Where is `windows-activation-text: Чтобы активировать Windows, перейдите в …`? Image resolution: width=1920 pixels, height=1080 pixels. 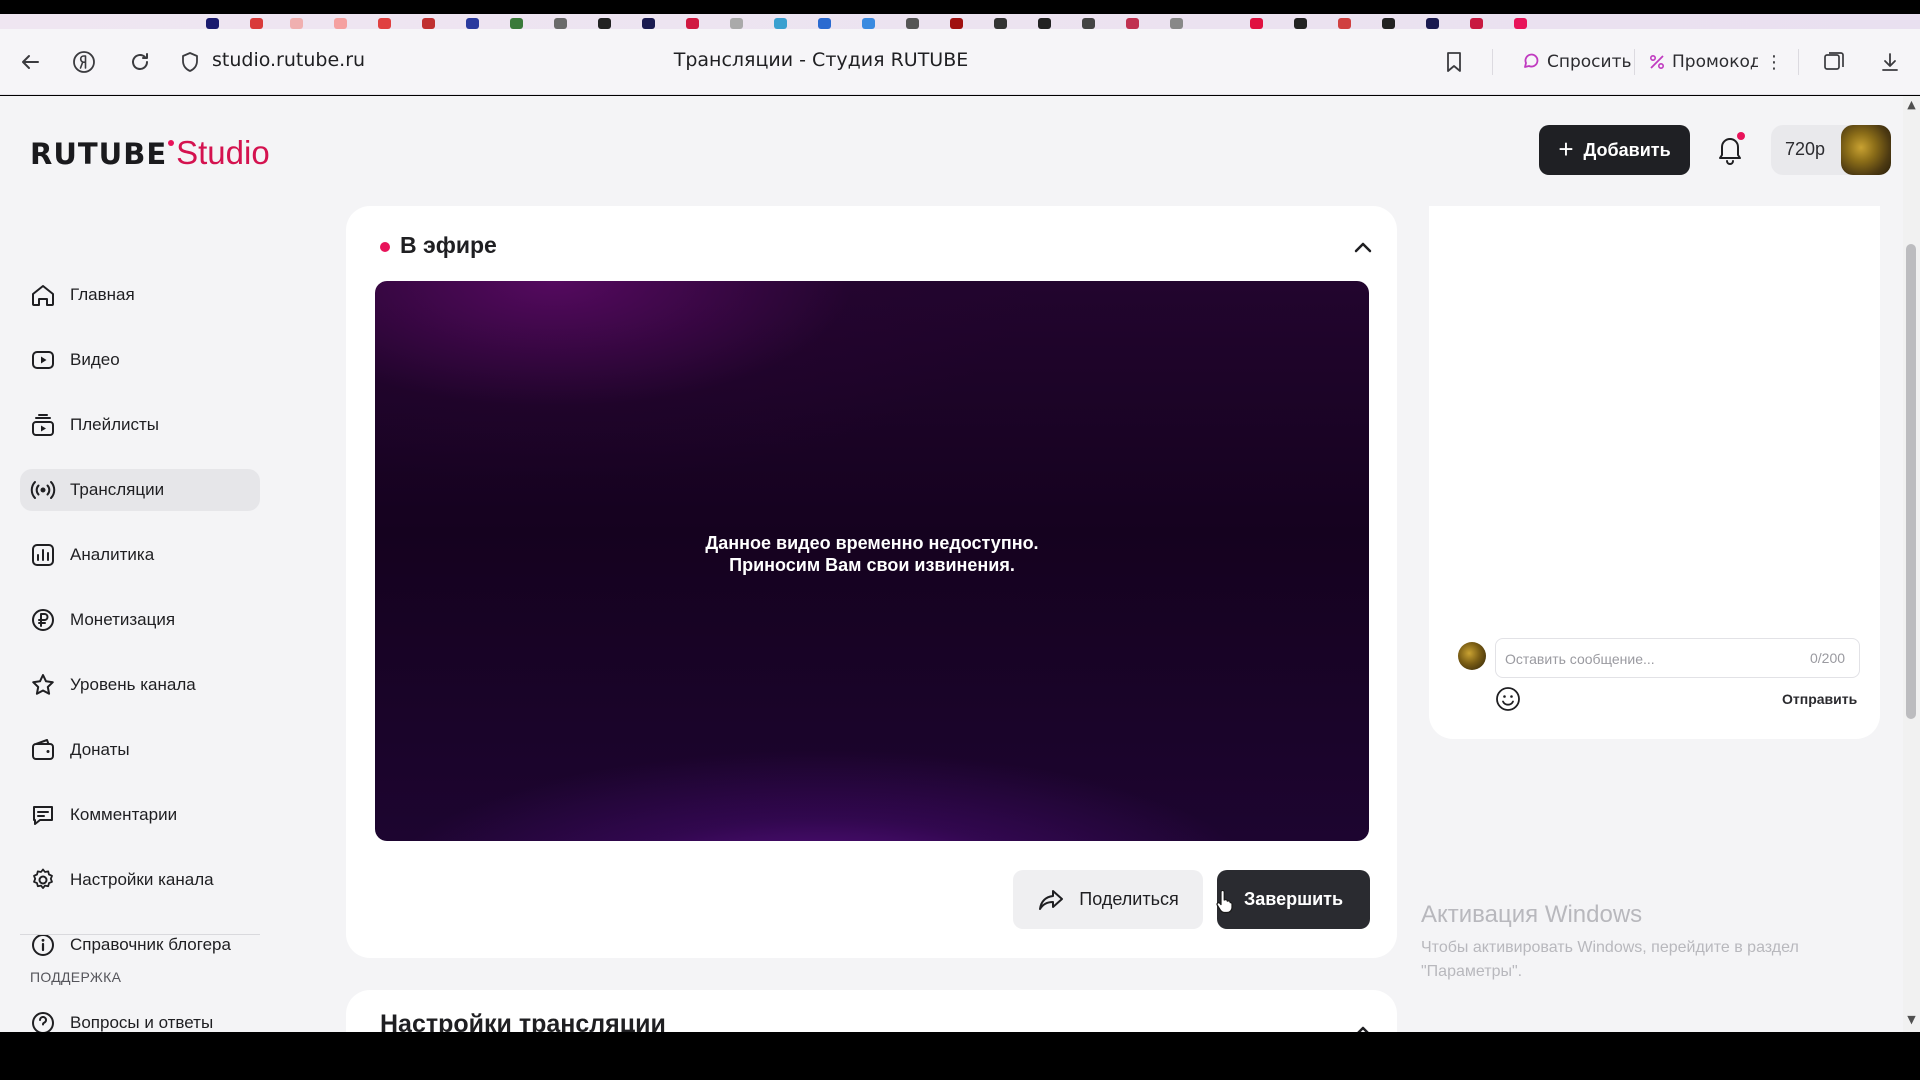
windows-activation-text: Чтобы активировать Windows, перейдите в … is located at coordinates (1610, 959).